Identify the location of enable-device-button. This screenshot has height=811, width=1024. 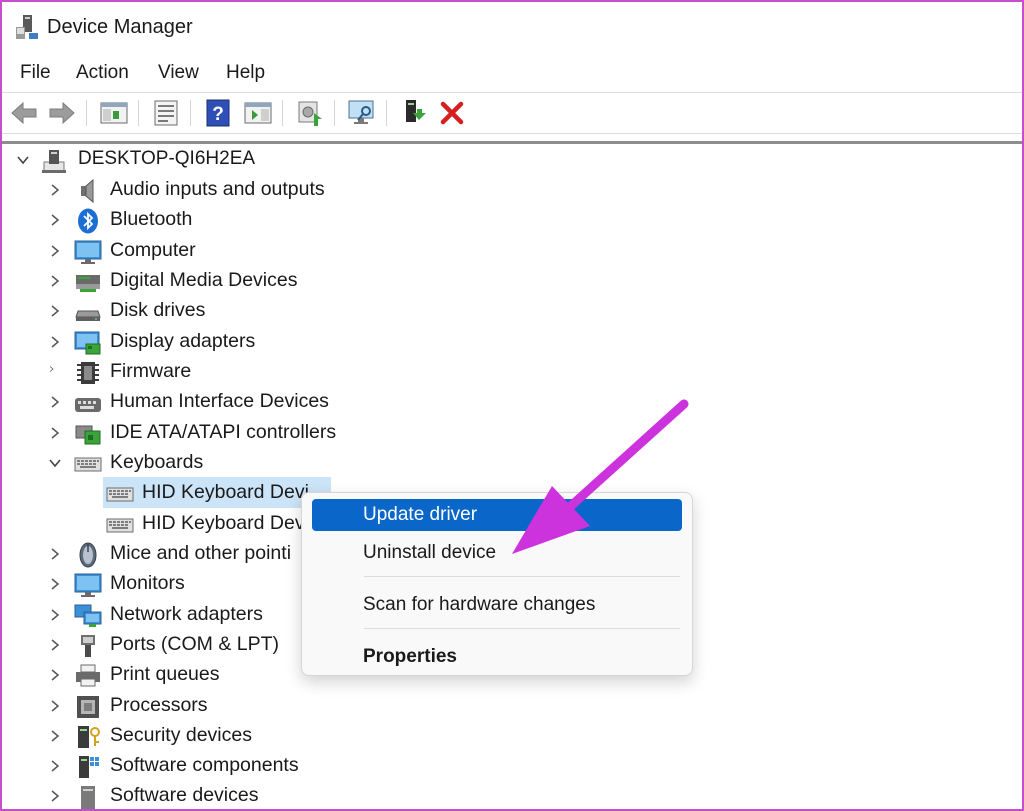
(414, 113).